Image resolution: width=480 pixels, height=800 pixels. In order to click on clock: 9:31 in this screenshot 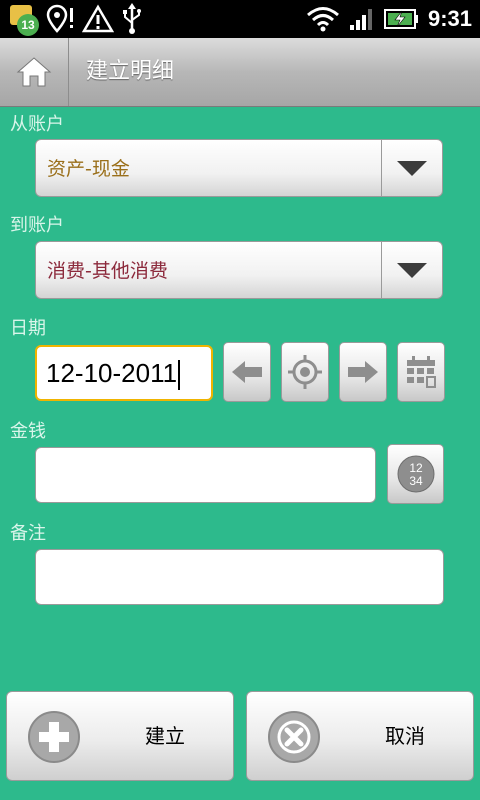, I will do `click(449, 18)`.